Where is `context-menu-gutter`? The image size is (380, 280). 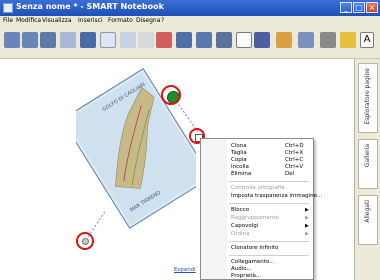
context-menu-gutter is located at coordinates (214, 209).